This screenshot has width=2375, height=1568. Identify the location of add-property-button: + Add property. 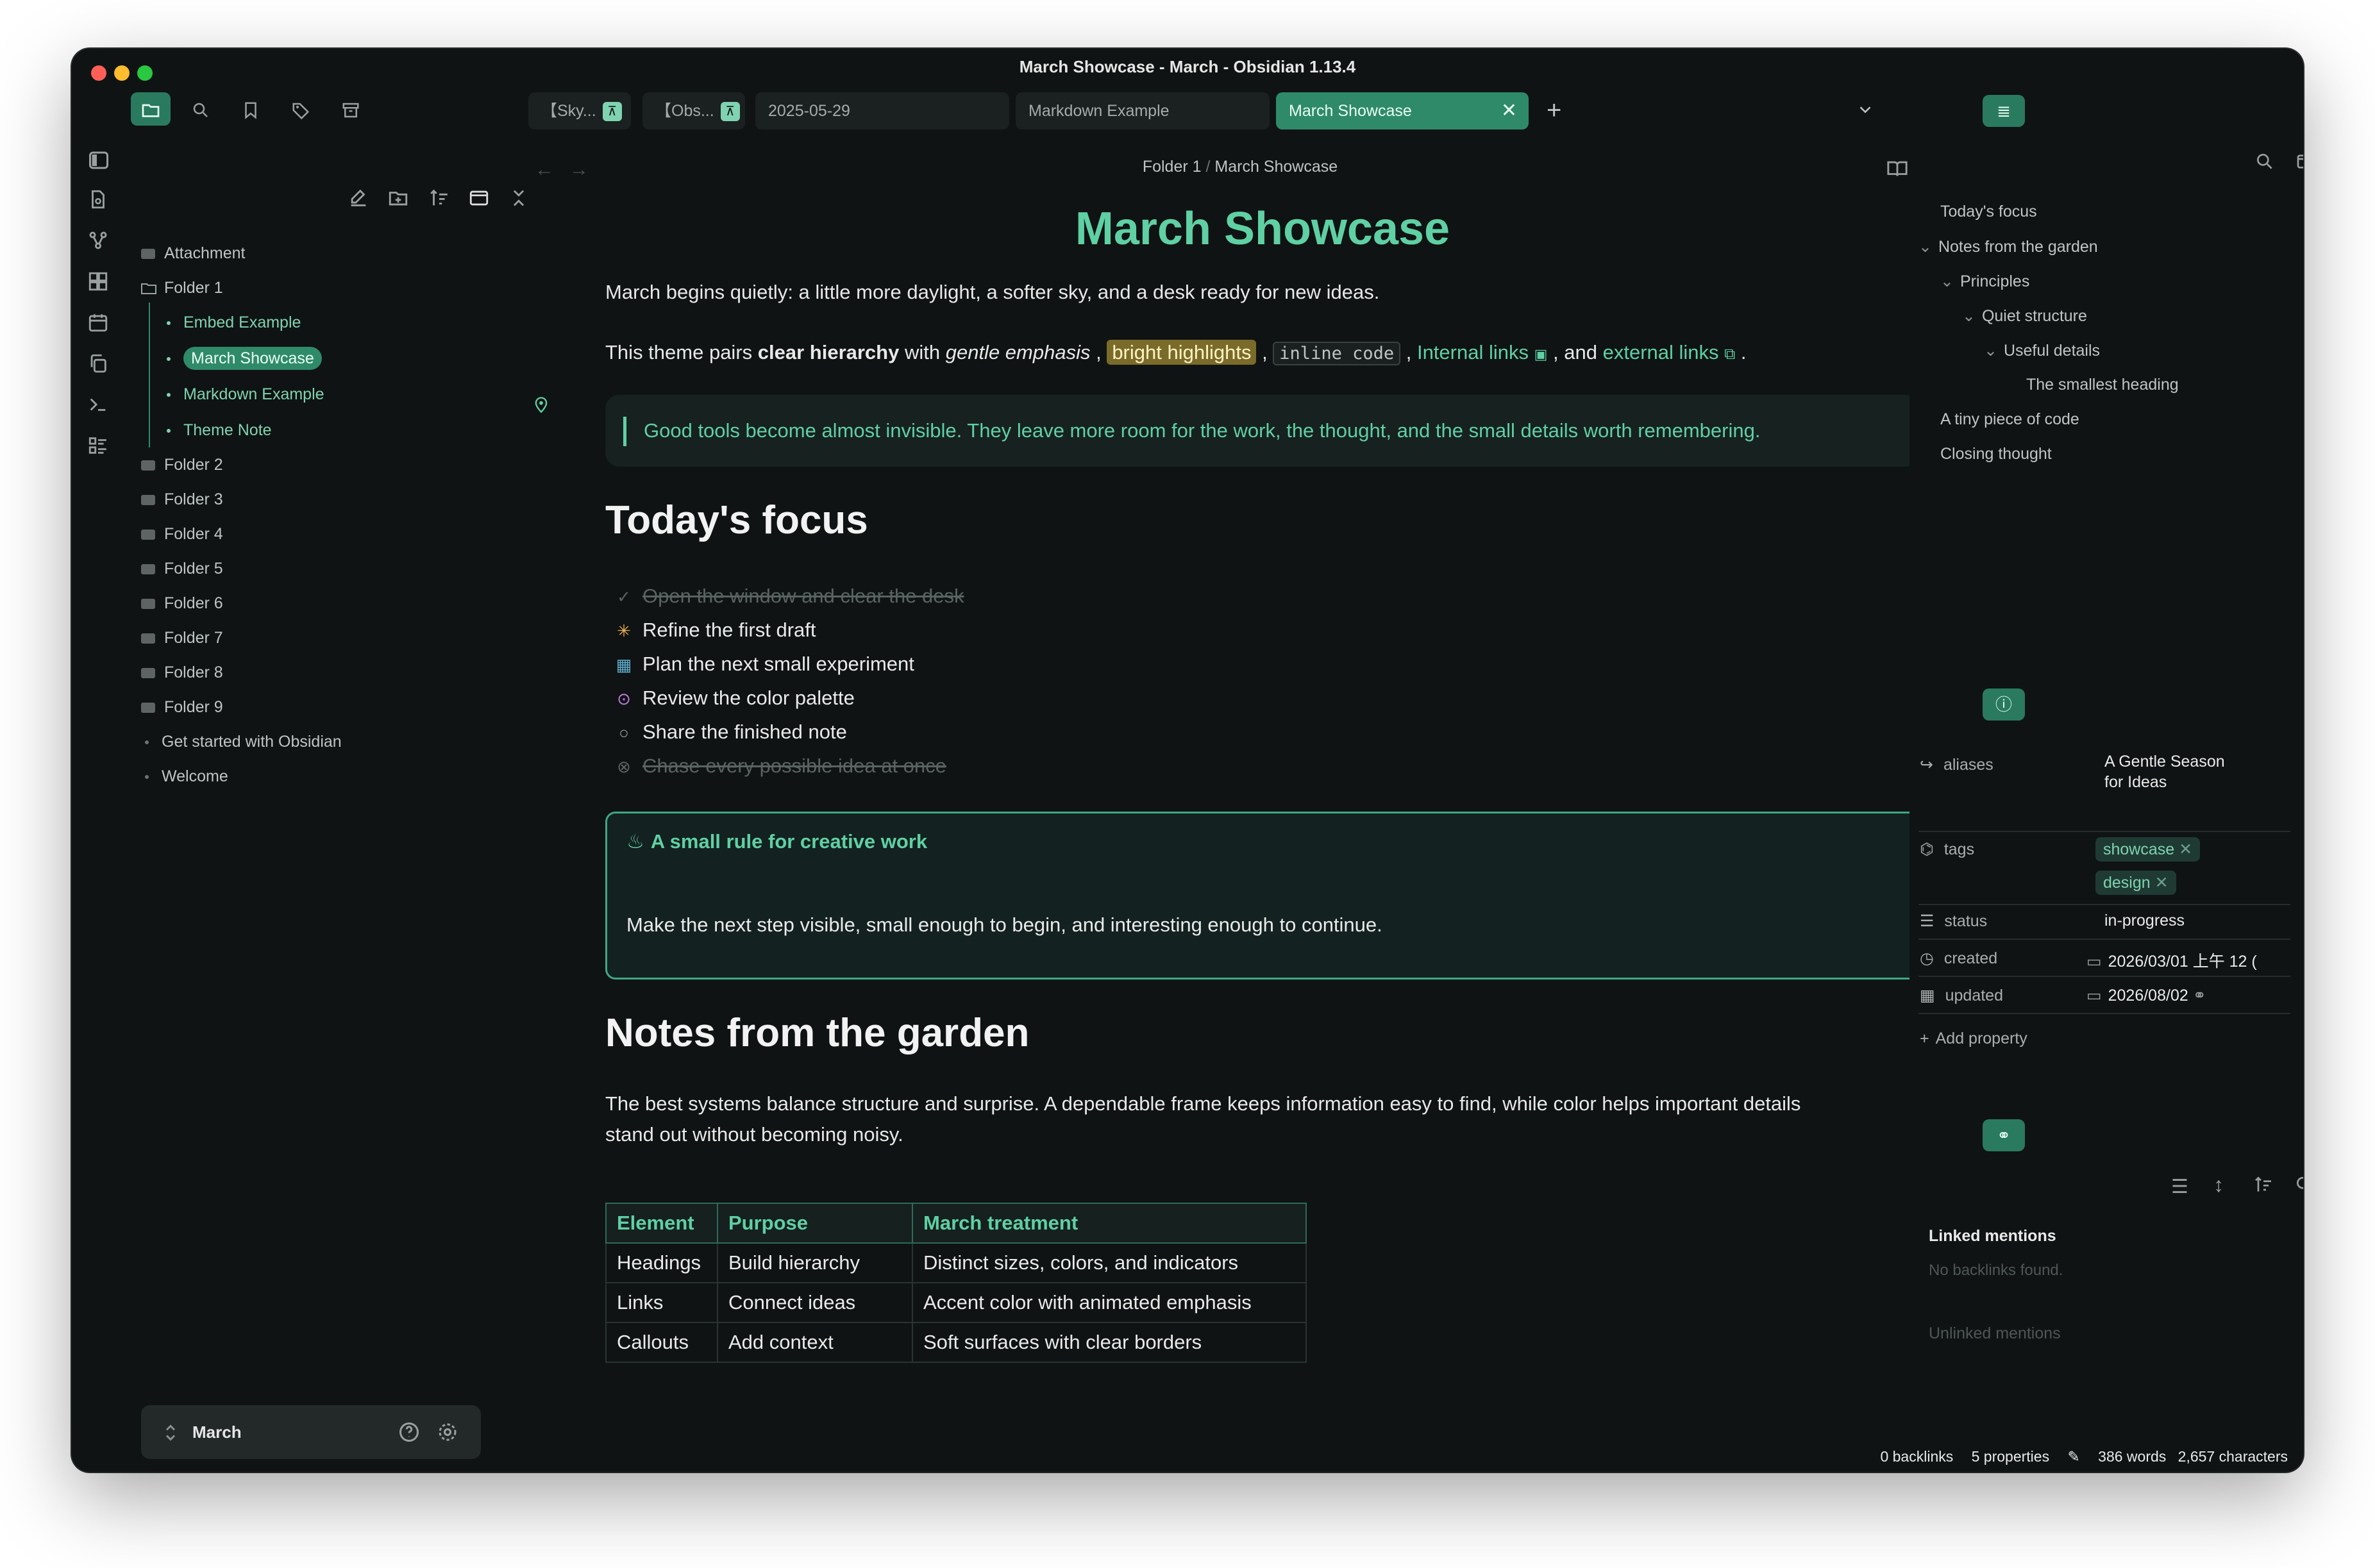
(1973, 1039).